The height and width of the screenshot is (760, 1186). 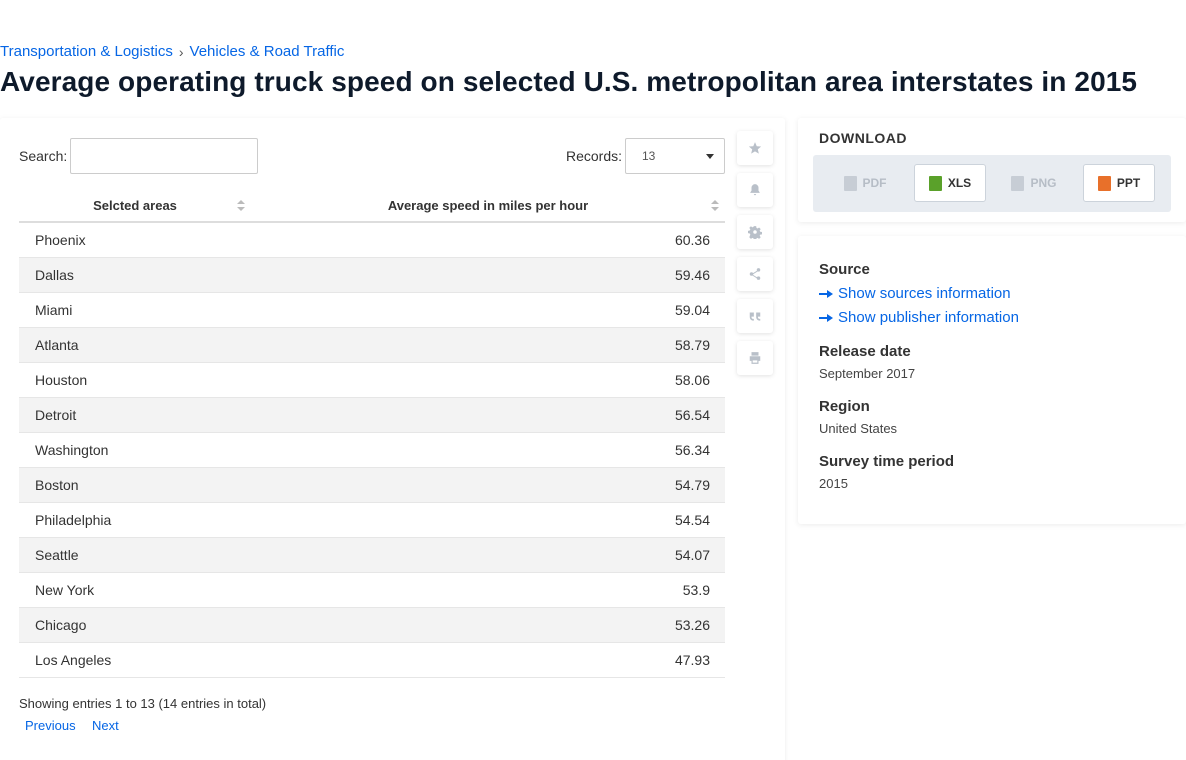 I want to click on ppt-file-icon, so click(x=1104, y=183).